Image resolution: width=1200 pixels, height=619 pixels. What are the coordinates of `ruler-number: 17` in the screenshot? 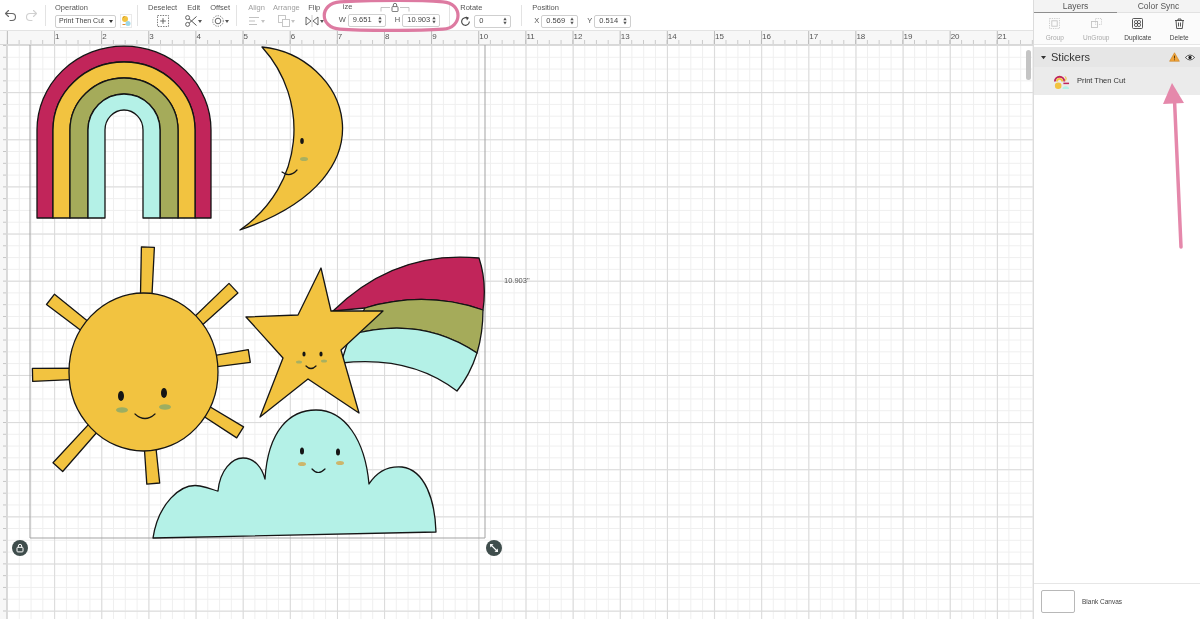 It's located at (814, 36).